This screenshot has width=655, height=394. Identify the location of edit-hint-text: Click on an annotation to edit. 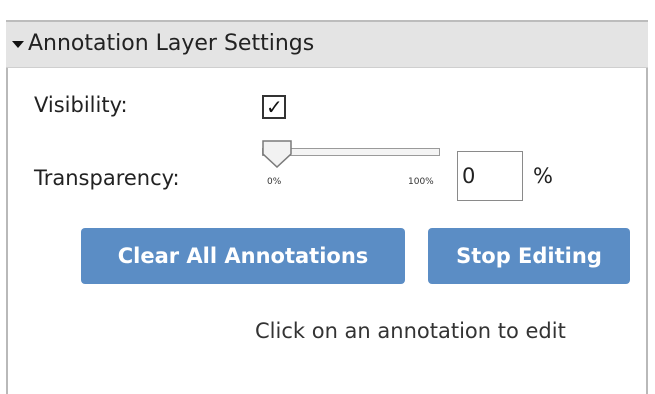
(410, 331).